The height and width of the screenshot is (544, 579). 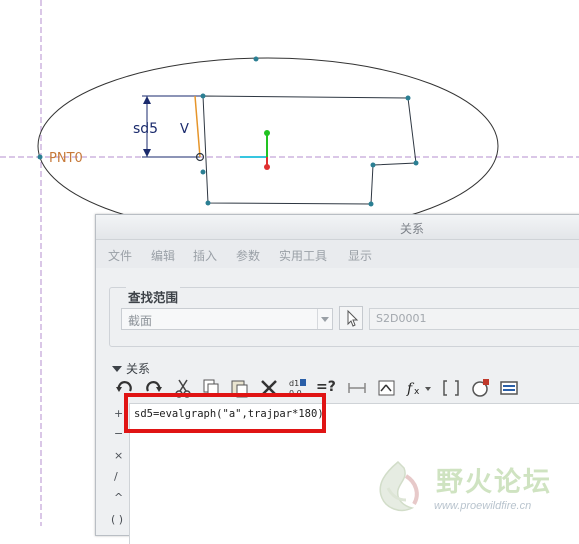 I want to click on svg-text: x, so click(x=417, y=392).